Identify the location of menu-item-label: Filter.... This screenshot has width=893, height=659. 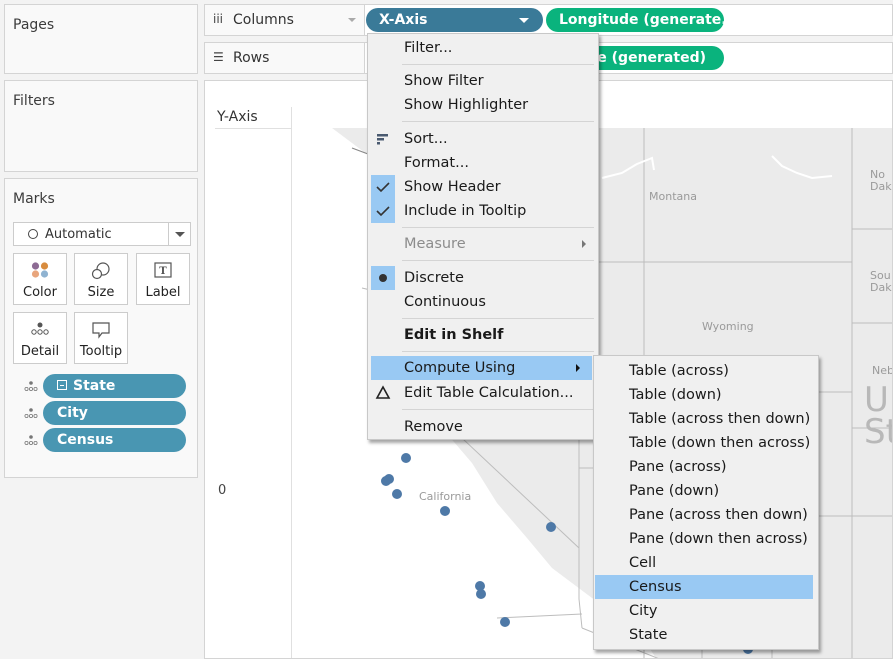
(428, 48).